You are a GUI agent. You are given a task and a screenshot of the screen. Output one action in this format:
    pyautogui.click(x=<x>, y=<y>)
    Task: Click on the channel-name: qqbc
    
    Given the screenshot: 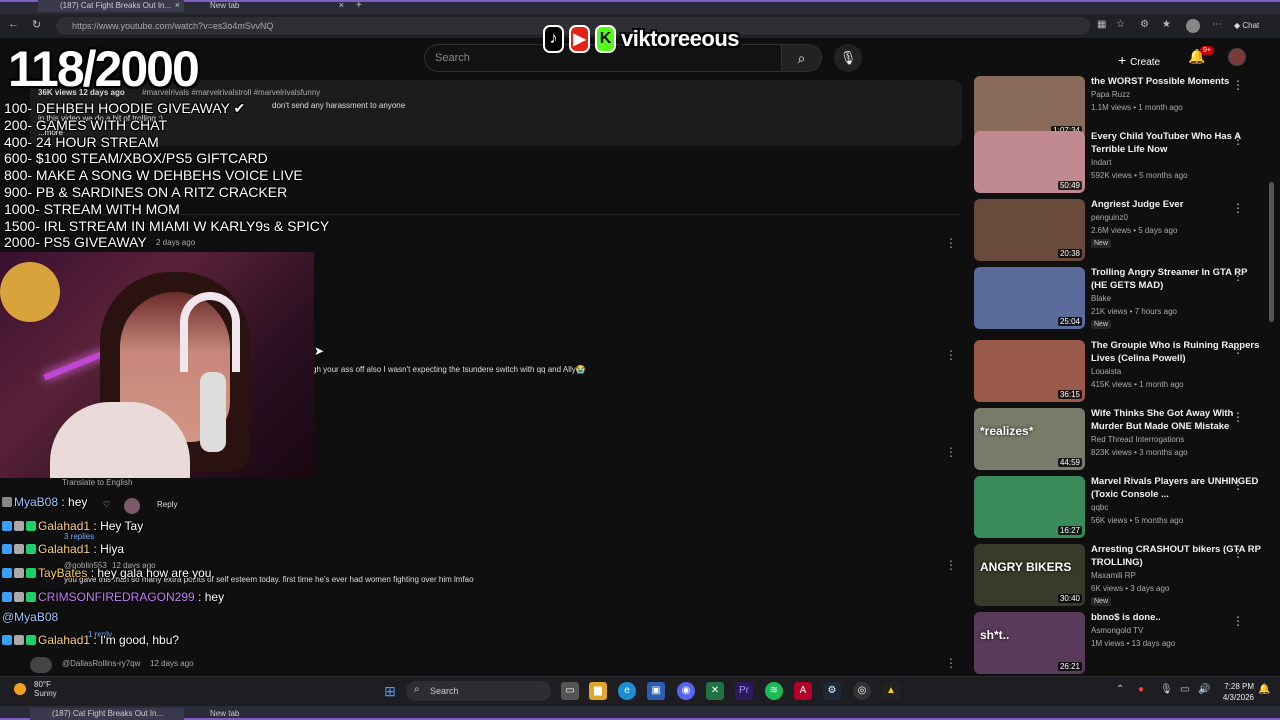 What is the action you would take?
    pyautogui.click(x=1099, y=507)
    